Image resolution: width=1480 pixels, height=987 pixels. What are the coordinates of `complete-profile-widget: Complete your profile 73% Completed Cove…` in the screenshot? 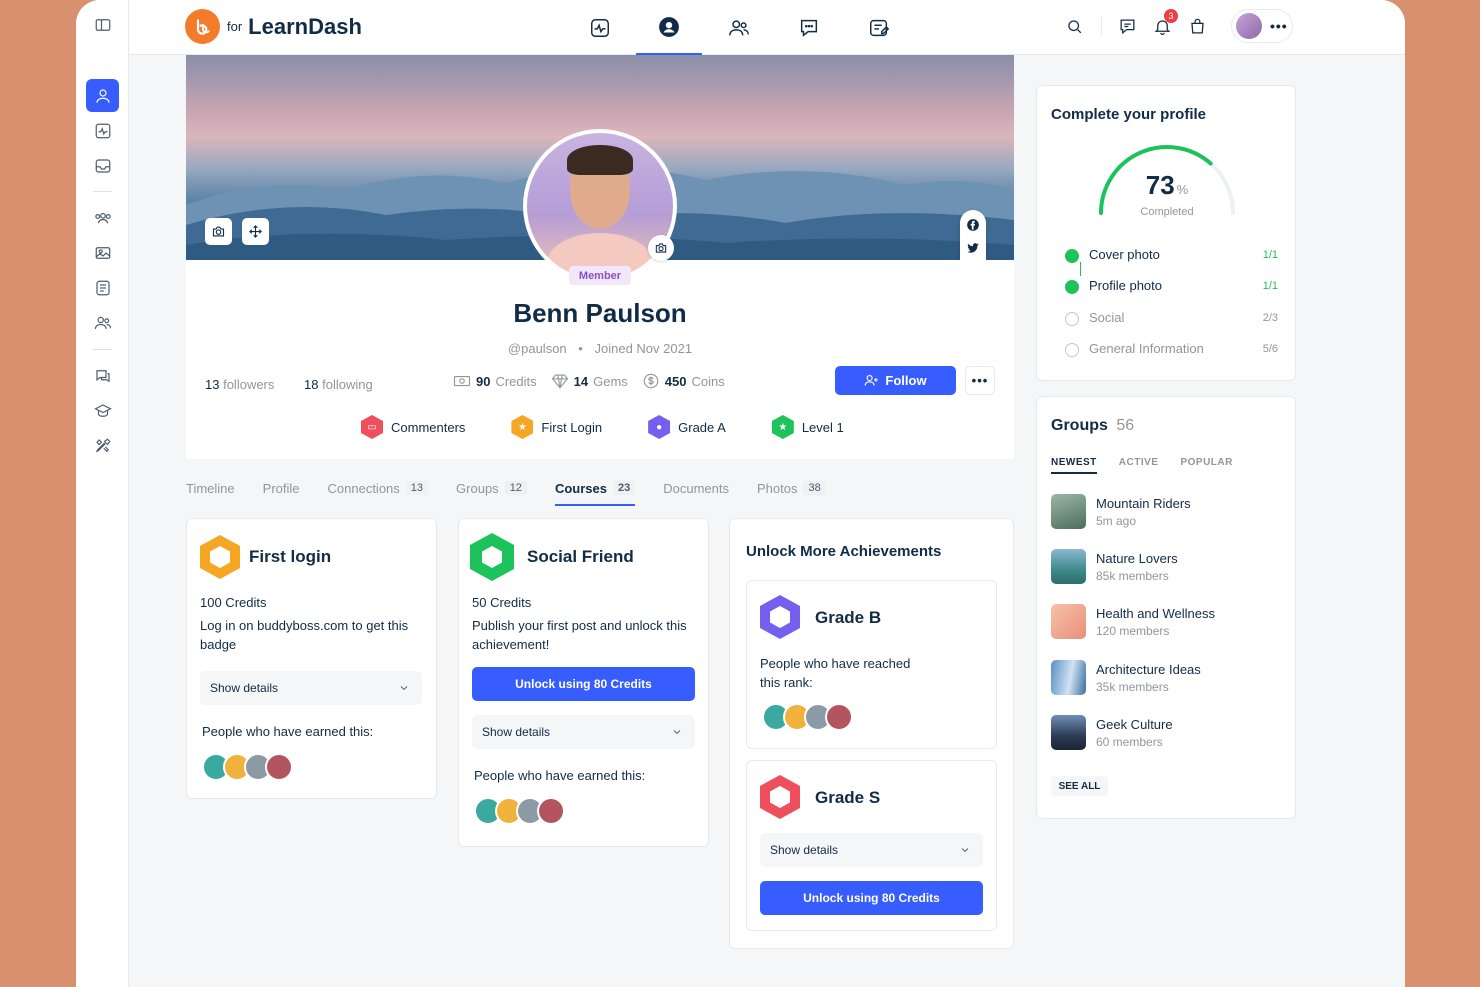 It's located at (1166, 233).